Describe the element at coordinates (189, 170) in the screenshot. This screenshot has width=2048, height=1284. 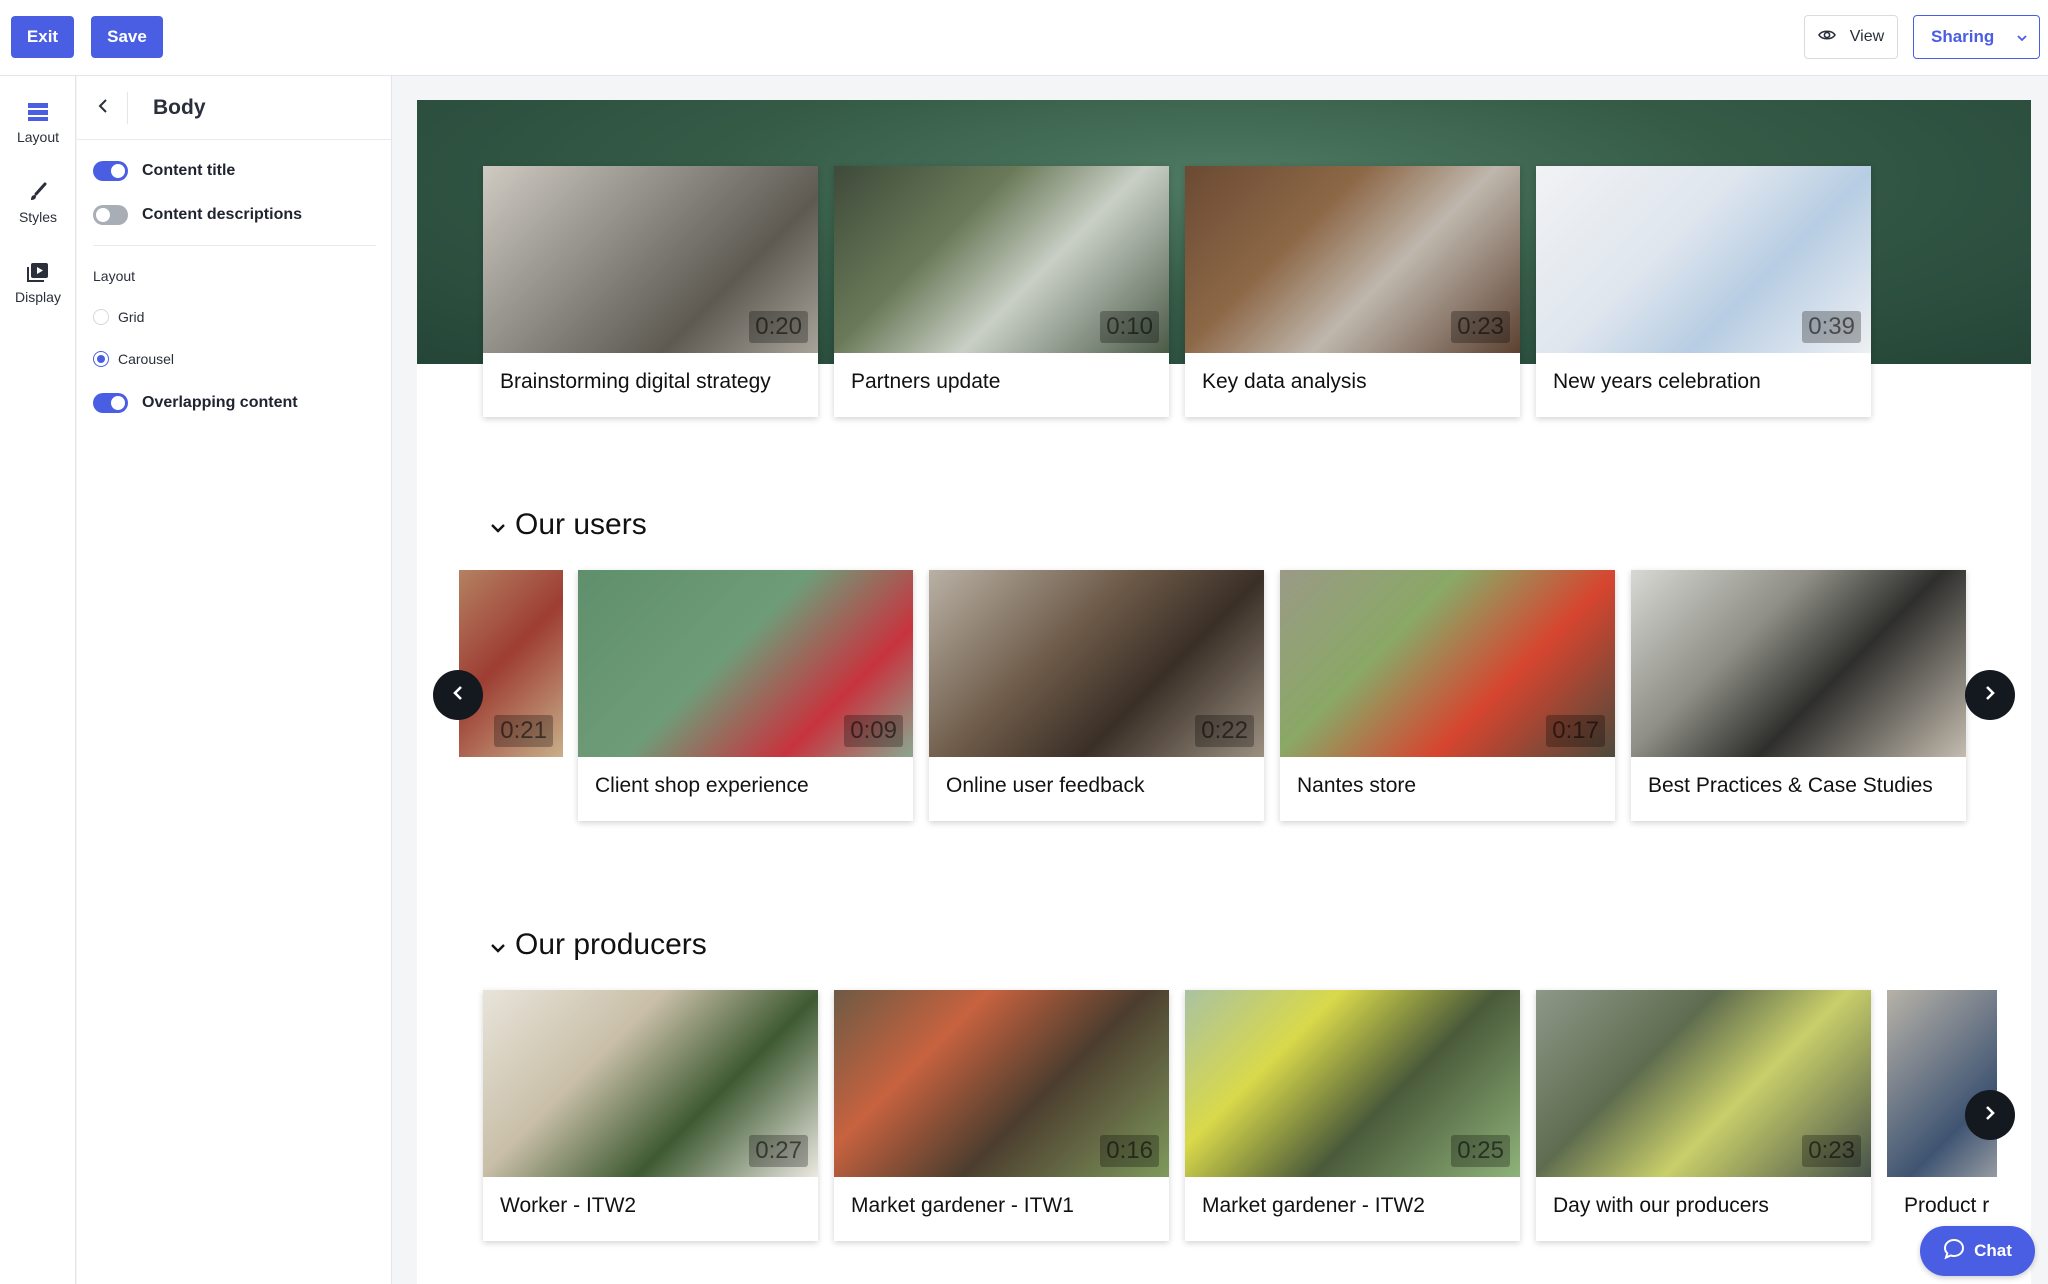
I see `content-title-label: Content title` at that location.